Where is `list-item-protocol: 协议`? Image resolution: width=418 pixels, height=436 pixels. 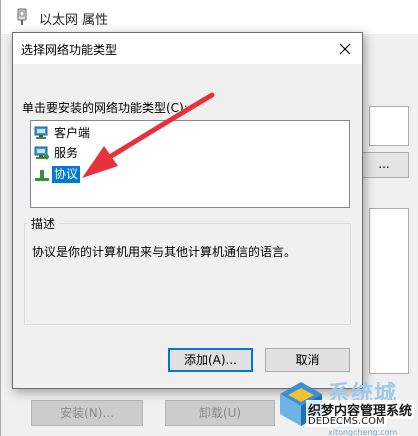 list-item-protocol: 协议 is located at coordinates (57, 174).